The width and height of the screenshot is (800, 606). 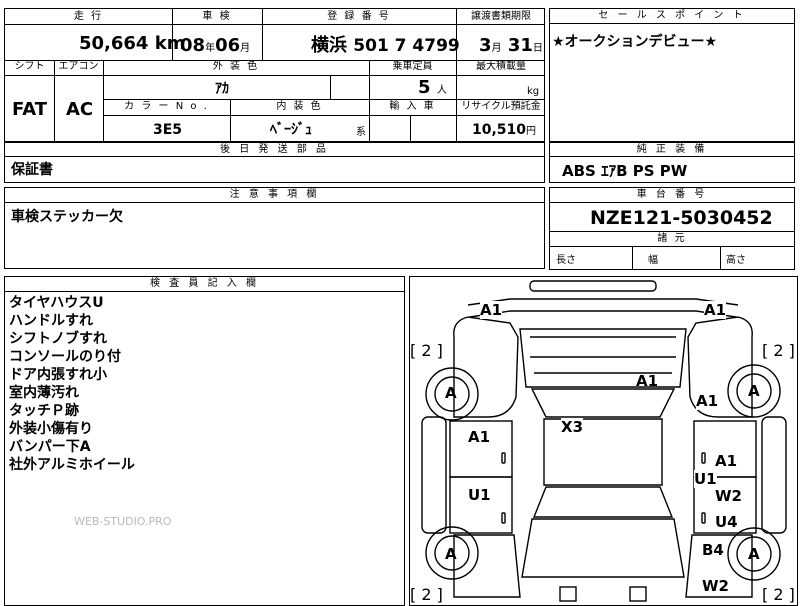 I want to click on tire-grade-front-left: A, so click(x=451, y=393).